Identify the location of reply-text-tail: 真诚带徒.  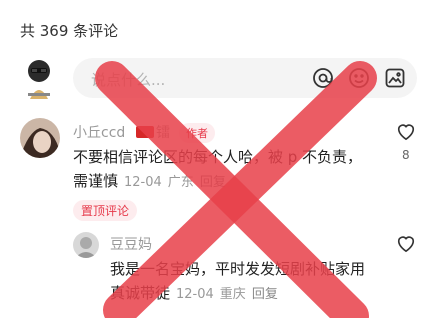
(140, 293).